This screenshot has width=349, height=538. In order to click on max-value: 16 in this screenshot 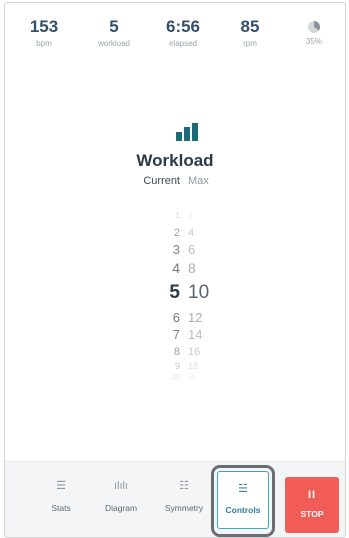, I will do `click(194, 351)`.